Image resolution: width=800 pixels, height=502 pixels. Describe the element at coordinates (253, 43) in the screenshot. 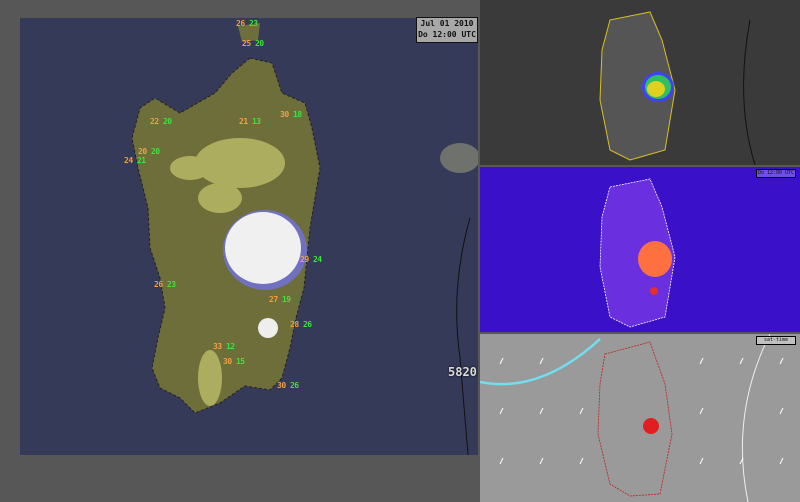

I see `station-label: 25 20` at that location.